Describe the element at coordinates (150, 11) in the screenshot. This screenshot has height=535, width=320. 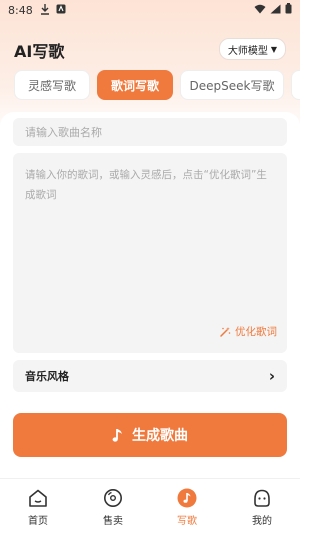
I see `status-bar: 8:48` at that location.